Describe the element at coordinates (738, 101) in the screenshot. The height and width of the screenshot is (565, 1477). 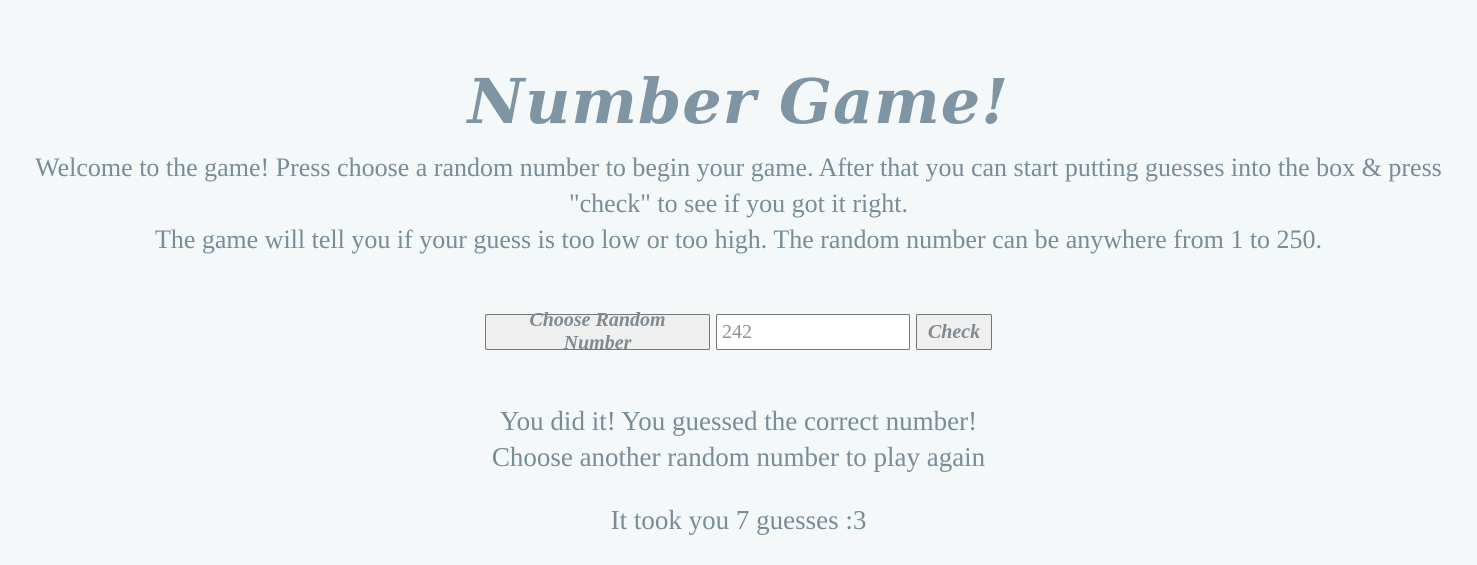
I see `page-title: Number Game!` at that location.